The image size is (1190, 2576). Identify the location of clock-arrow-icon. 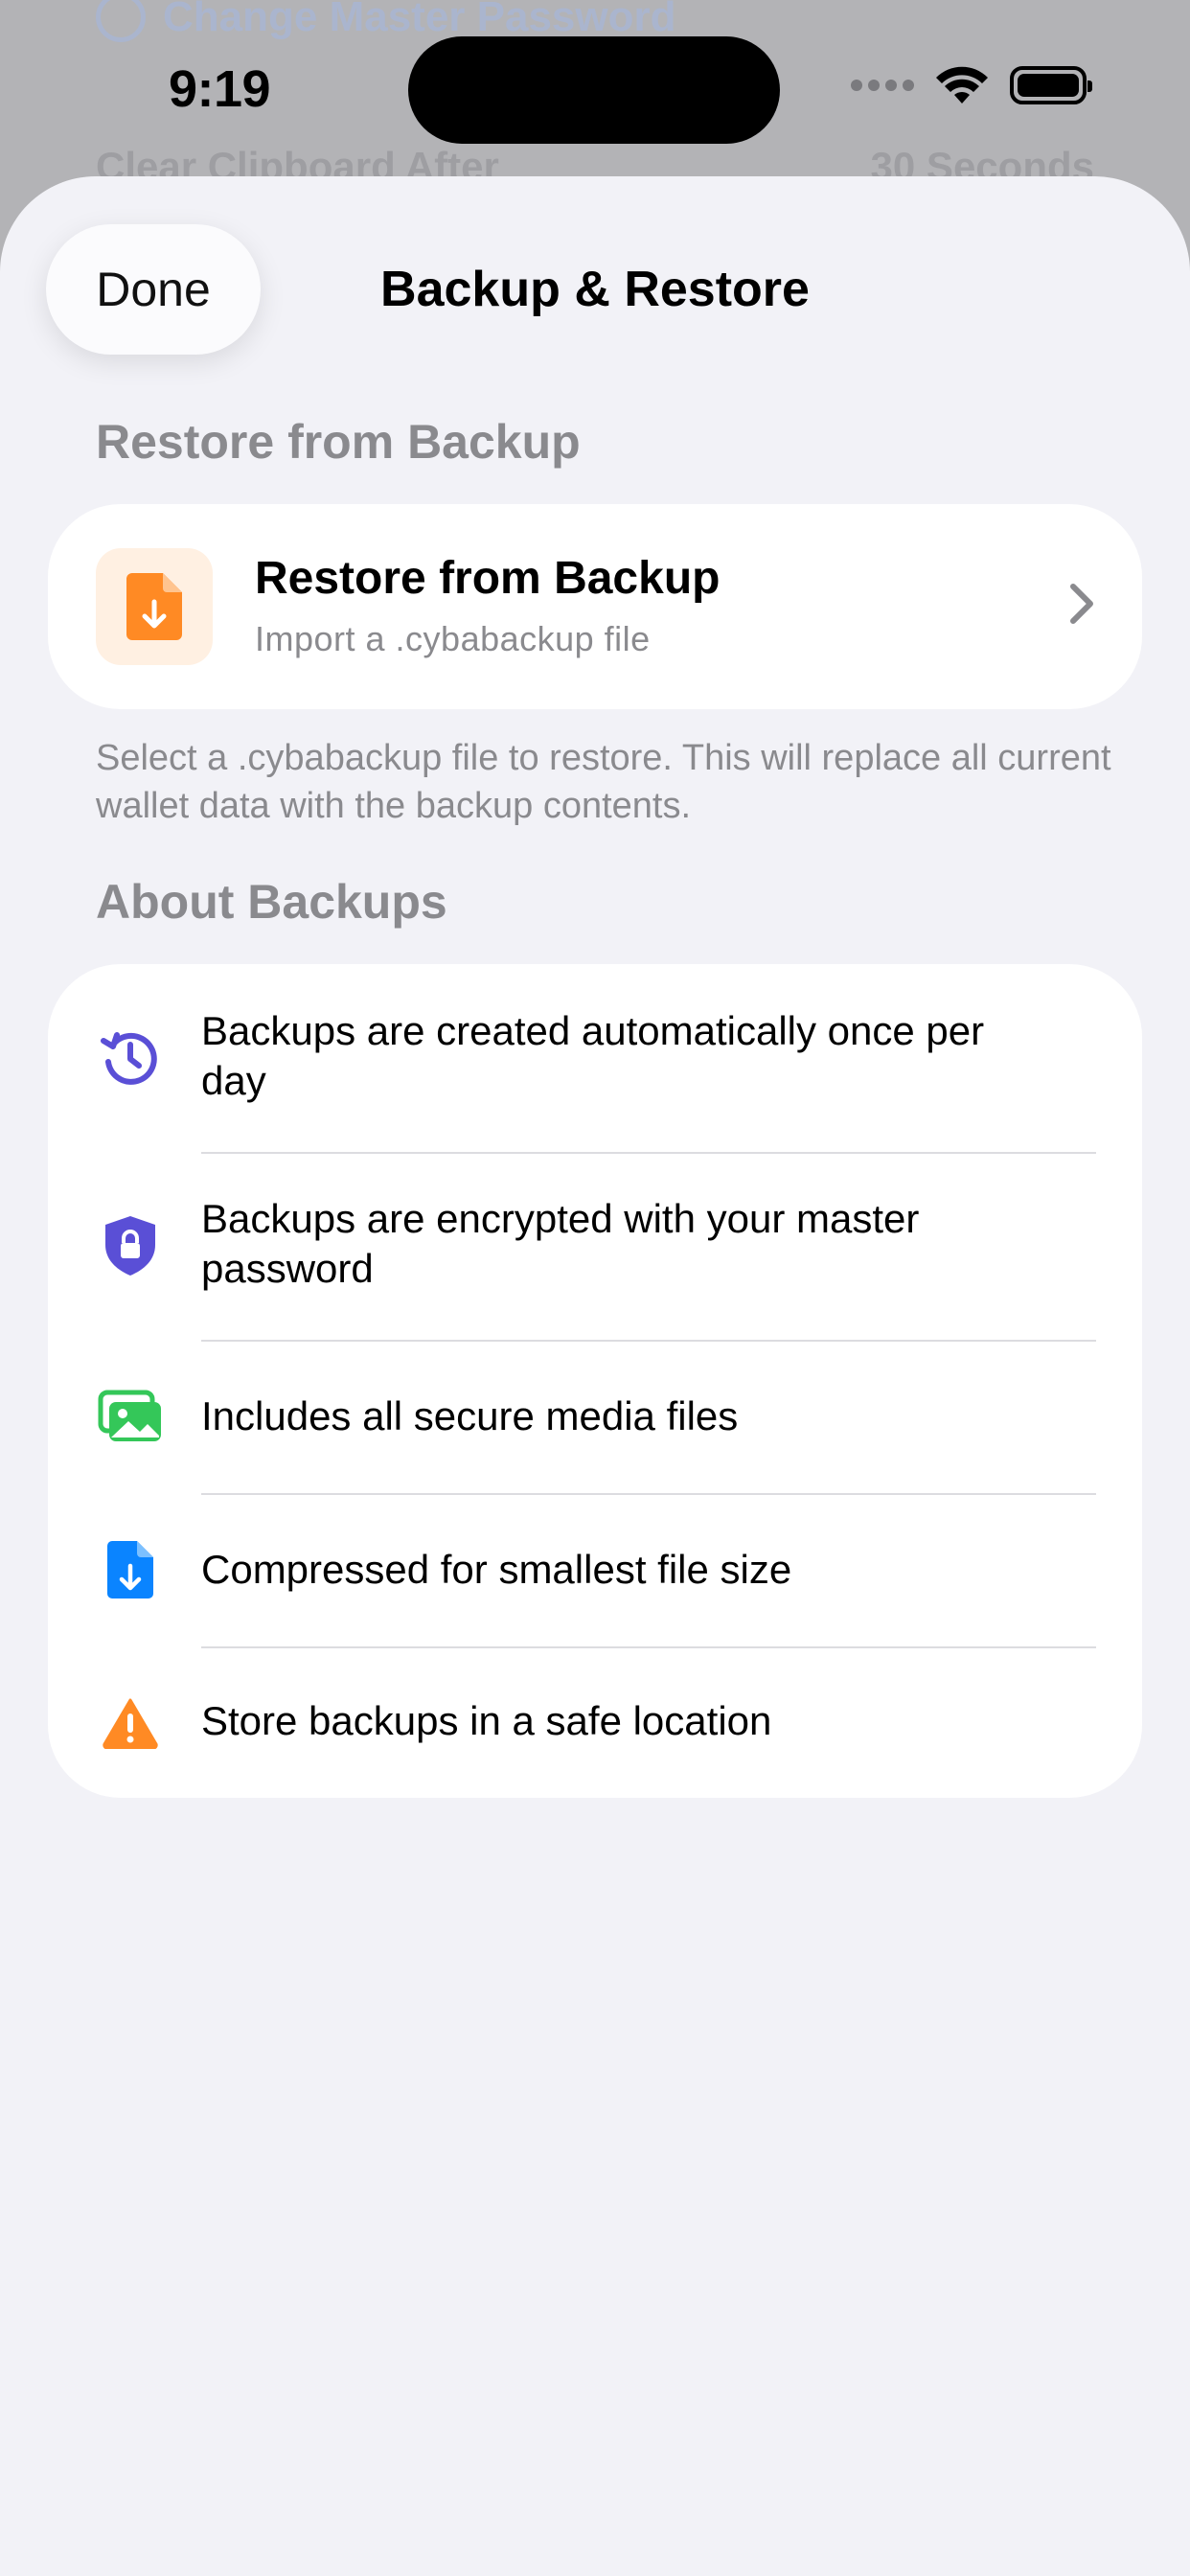
(131, 1058).